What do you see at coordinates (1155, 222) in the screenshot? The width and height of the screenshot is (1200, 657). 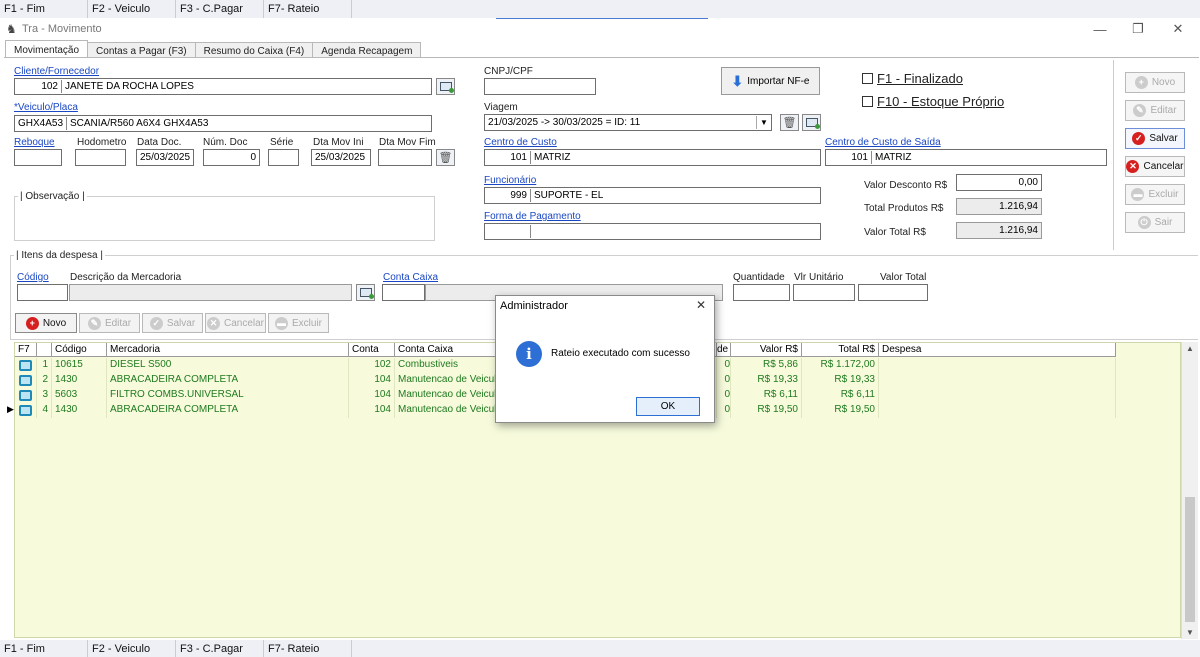 I see `sair-button: ⏻ Sair` at bounding box center [1155, 222].